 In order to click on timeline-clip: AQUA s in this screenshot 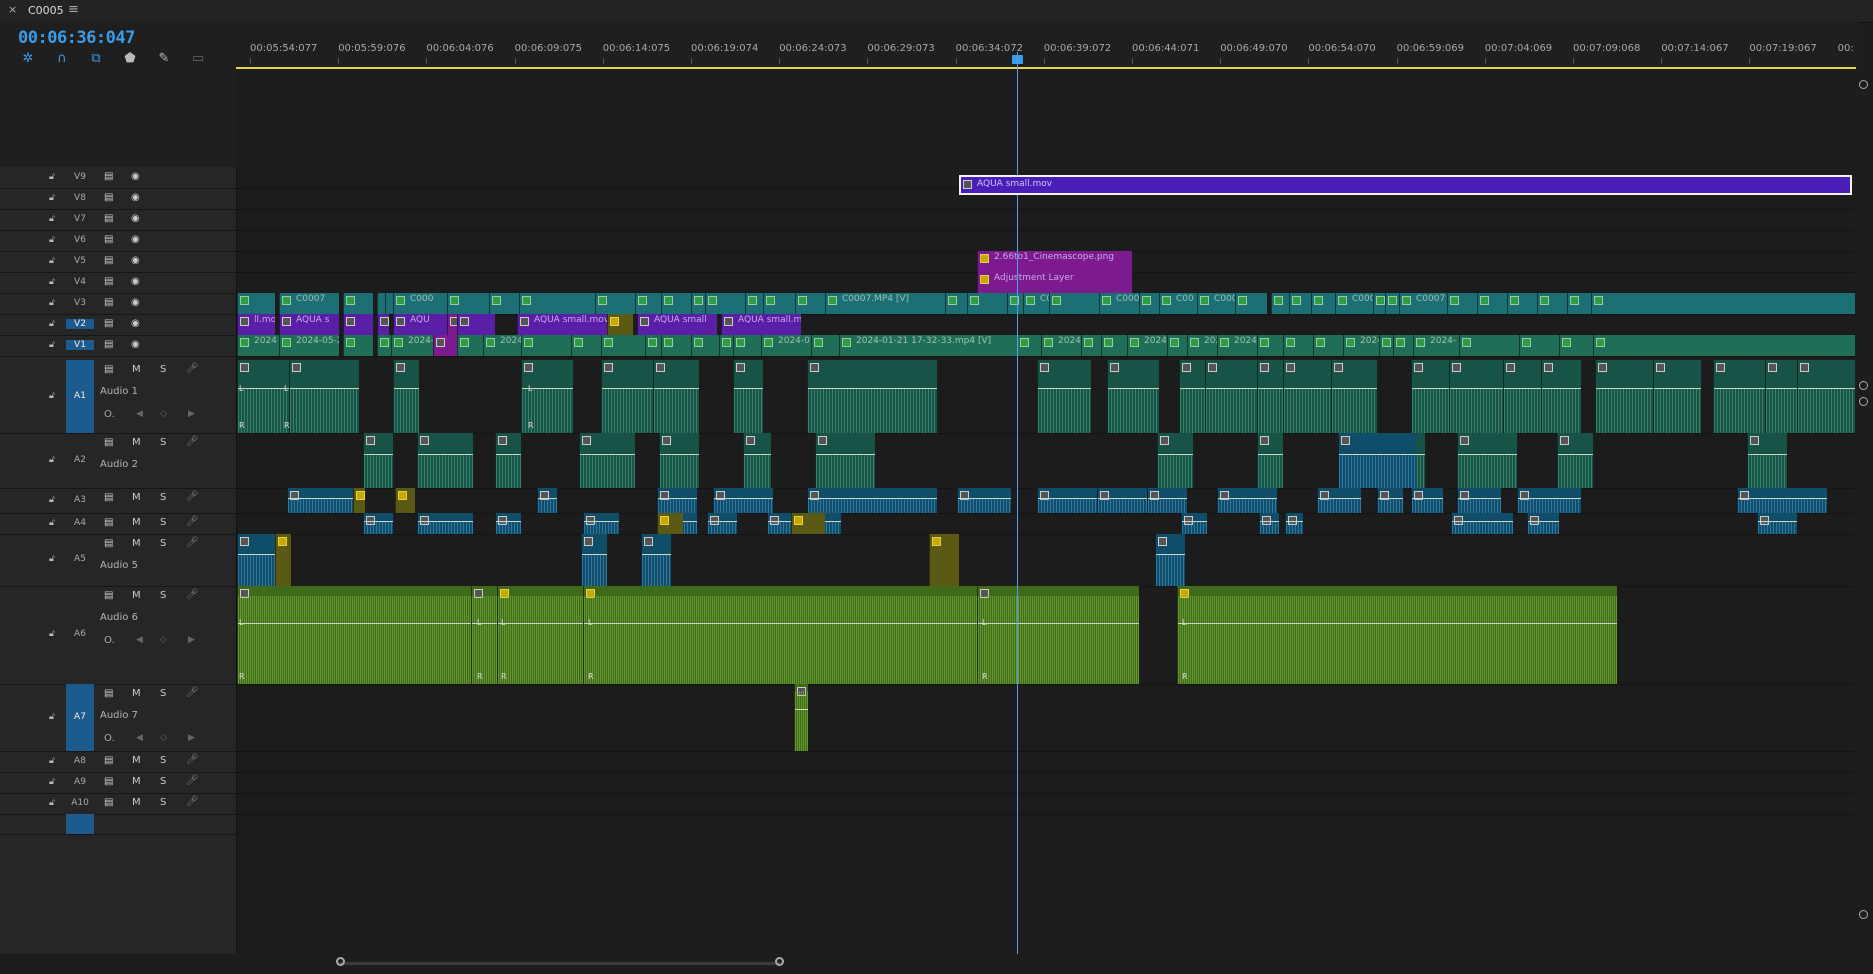, I will do `click(309, 324)`.